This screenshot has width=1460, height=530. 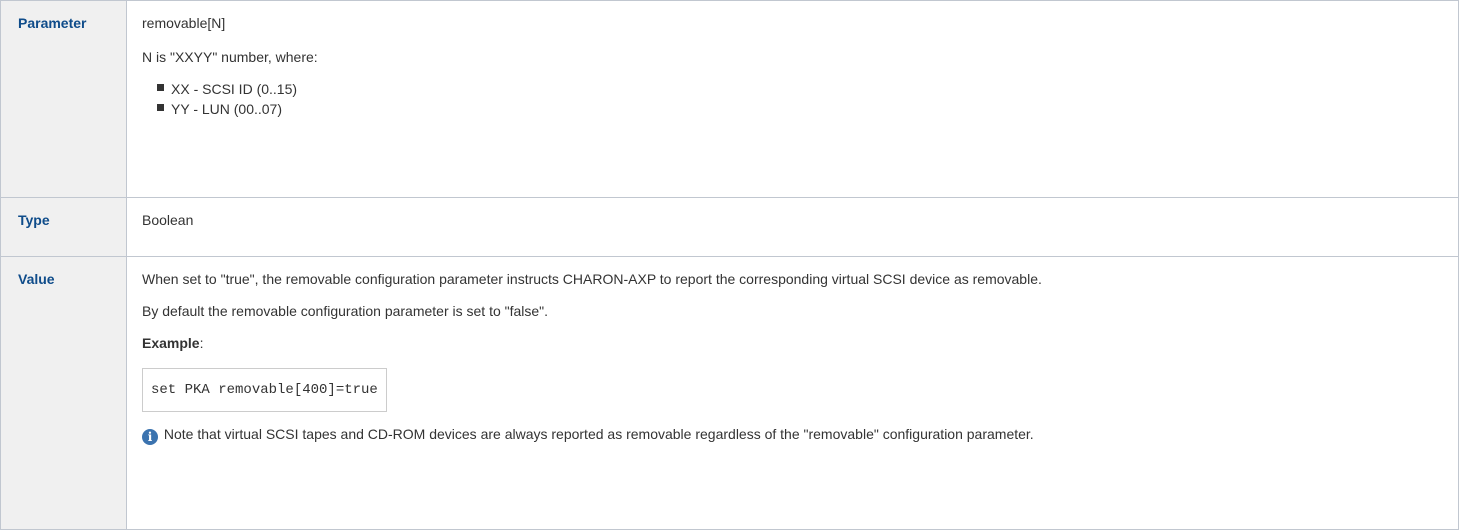 I want to click on list-item: XX - SCSI ID (0..15), so click(x=802, y=89).